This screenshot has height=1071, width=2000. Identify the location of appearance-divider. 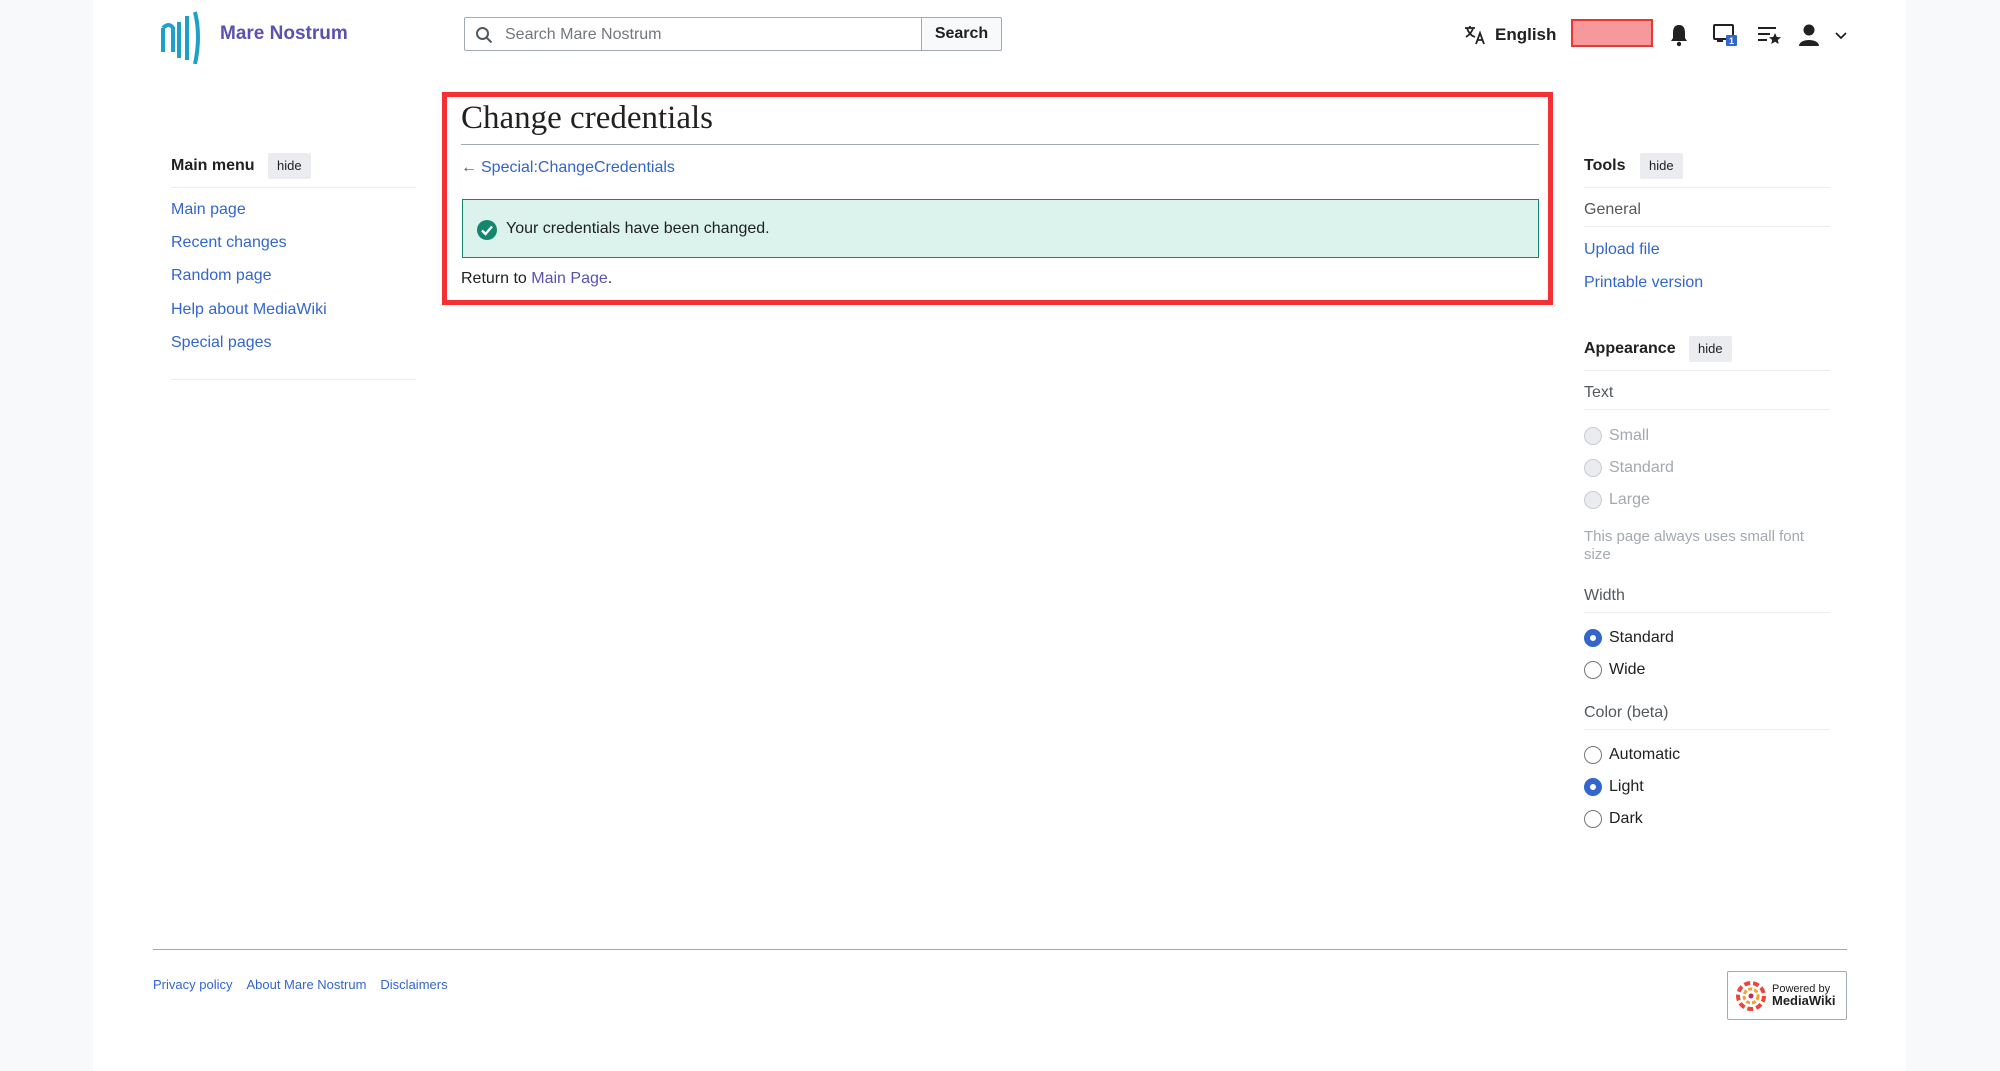
(1707, 370).